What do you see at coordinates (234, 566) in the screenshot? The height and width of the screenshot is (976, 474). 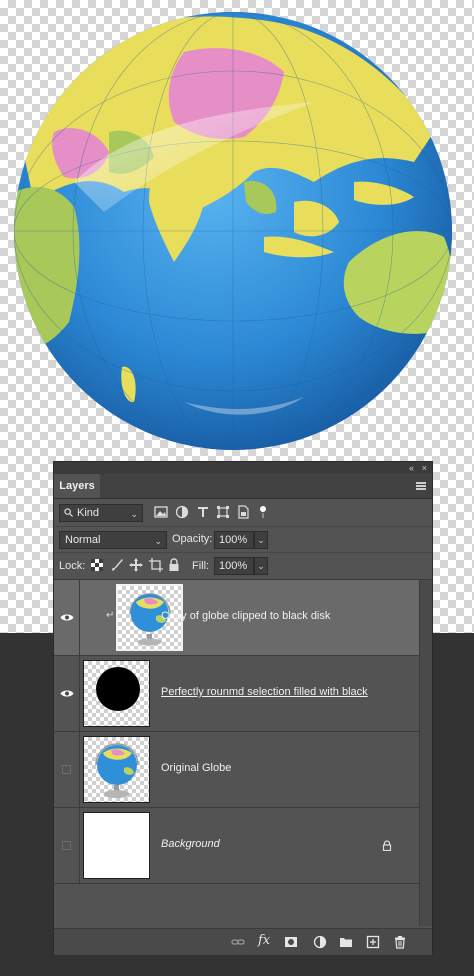 I see `fill-field: 100%` at bounding box center [234, 566].